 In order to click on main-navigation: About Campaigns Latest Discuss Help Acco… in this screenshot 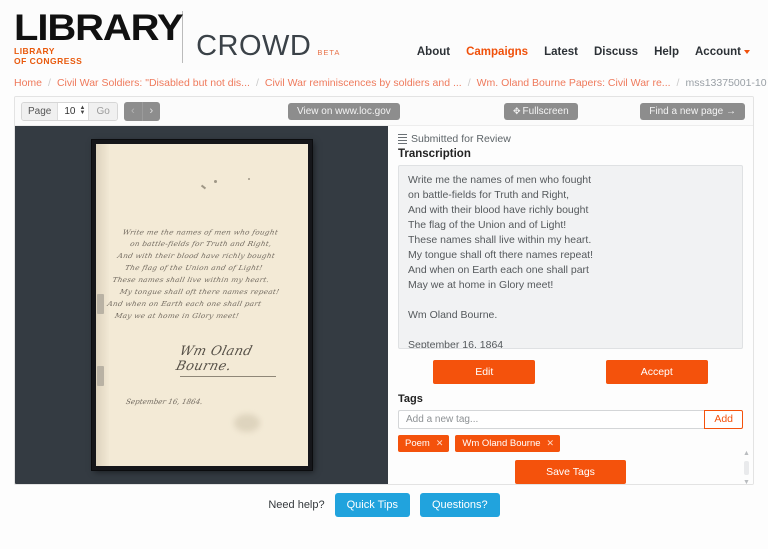, I will do `click(583, 52)`.